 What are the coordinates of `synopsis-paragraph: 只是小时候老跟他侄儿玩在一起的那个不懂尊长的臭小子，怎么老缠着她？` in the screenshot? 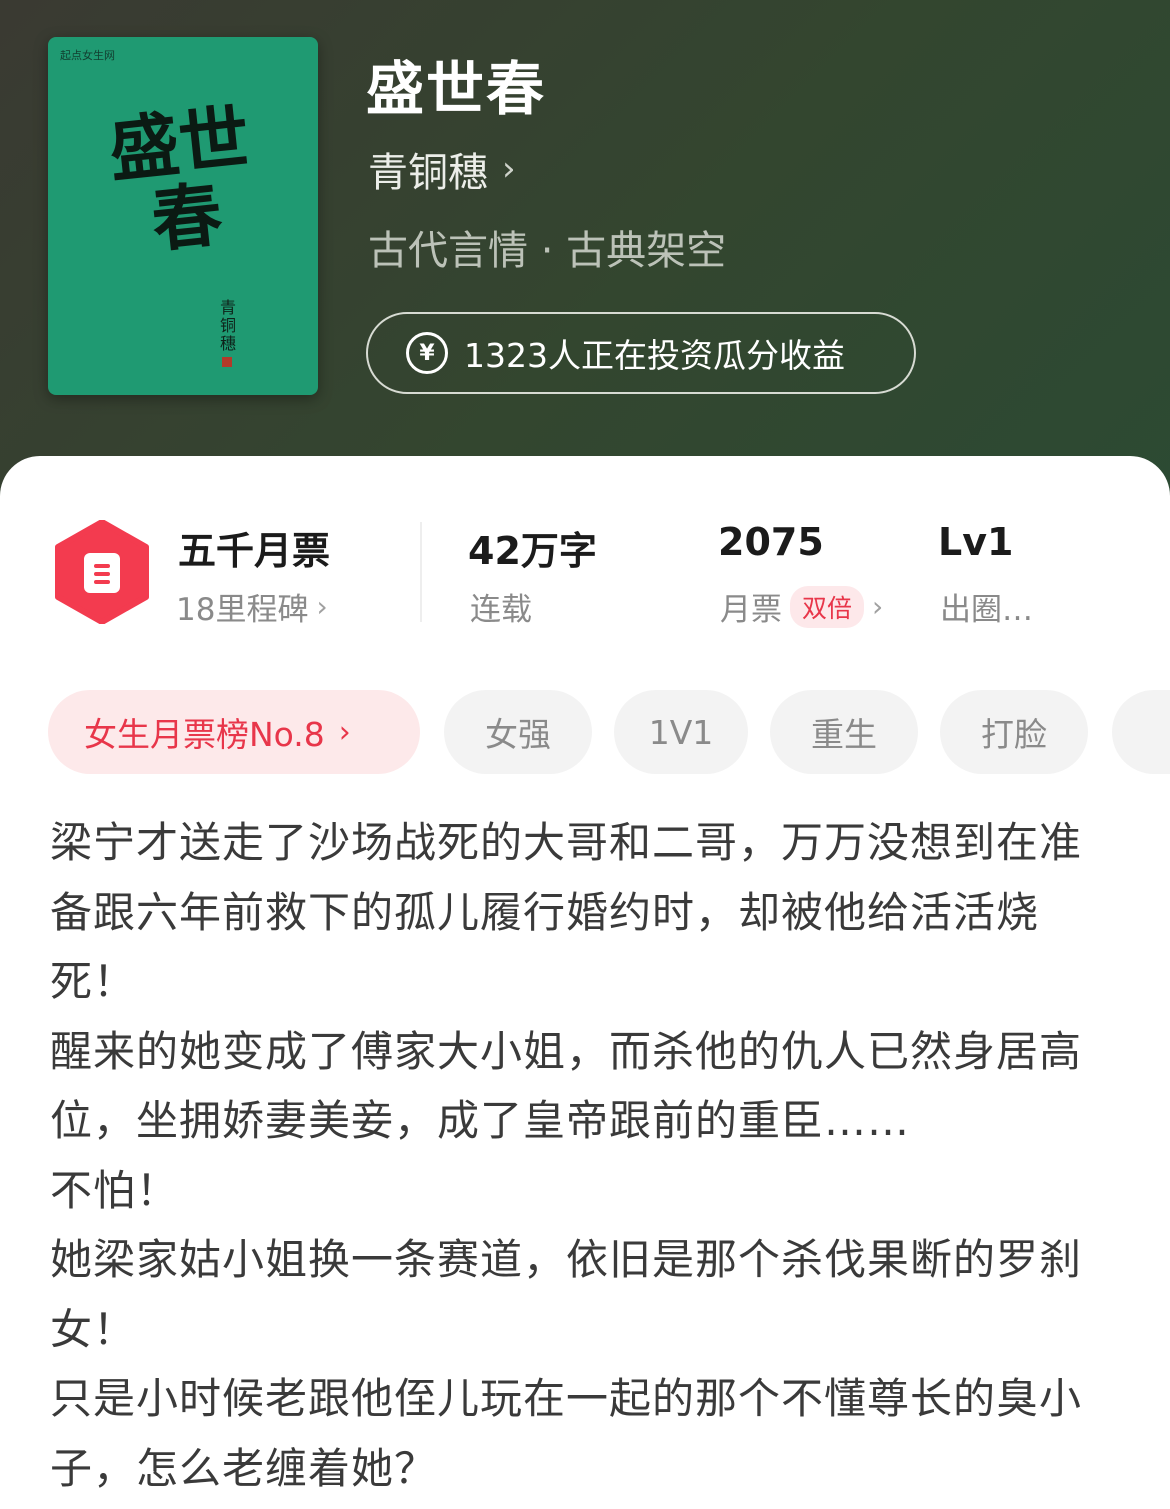 It's located at (566, 1433).